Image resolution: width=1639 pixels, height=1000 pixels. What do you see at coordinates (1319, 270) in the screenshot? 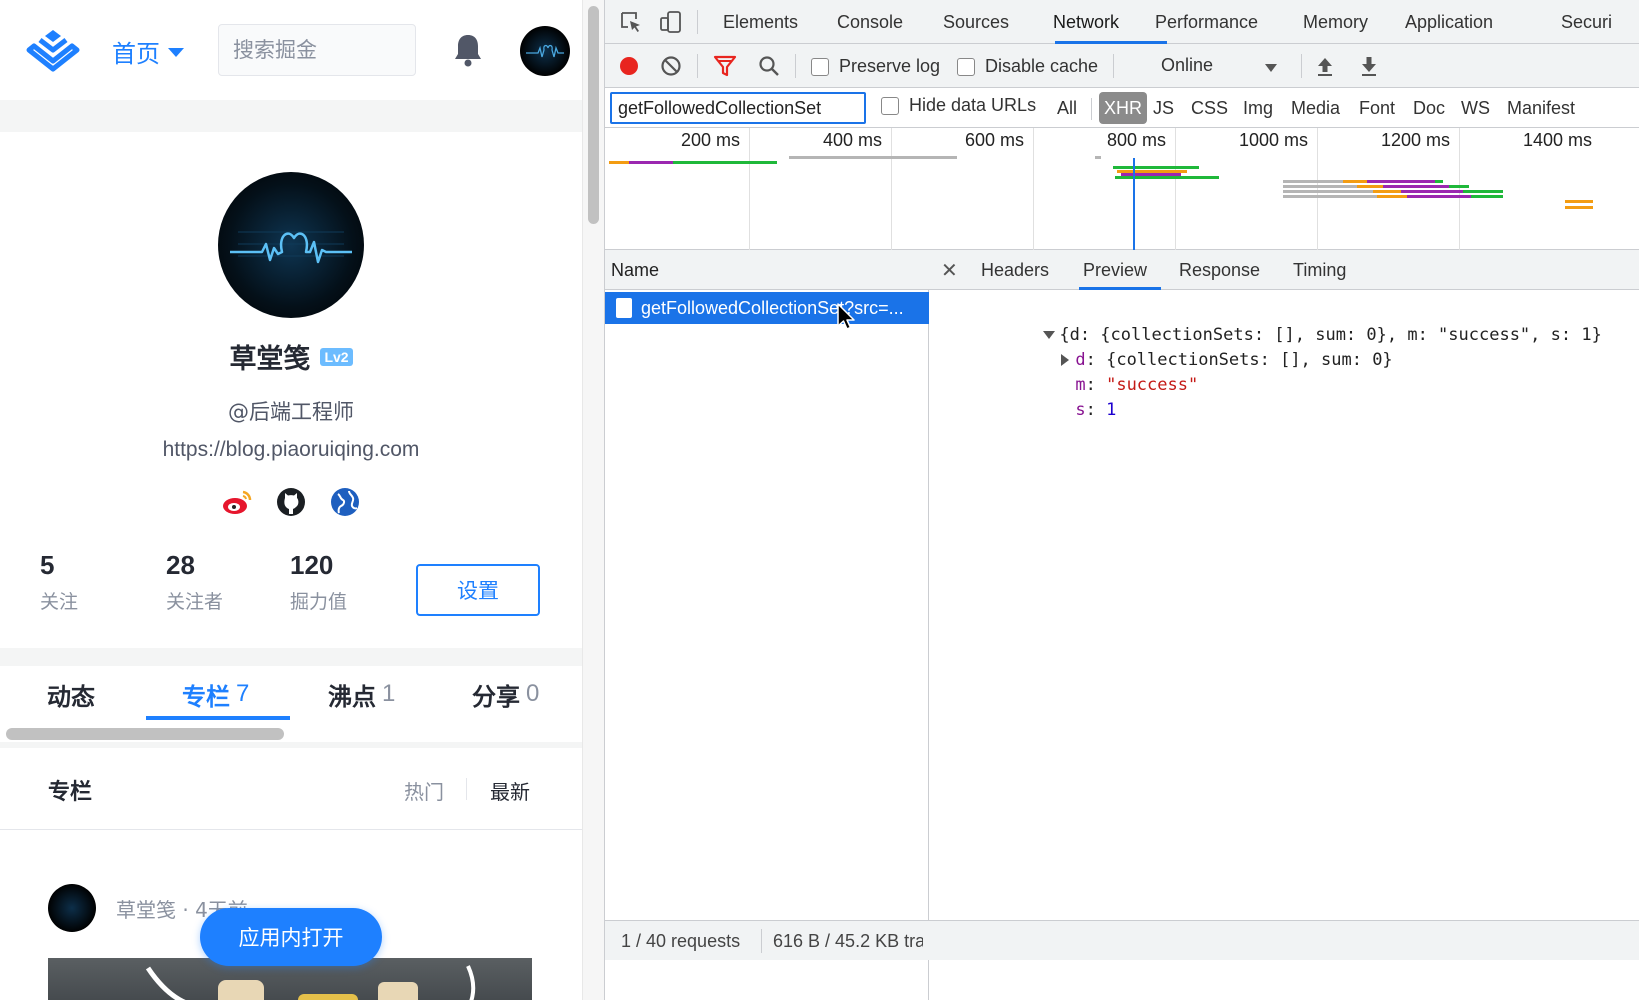
I see `tab-timing: Timing` at bounding box center [1319, 270].